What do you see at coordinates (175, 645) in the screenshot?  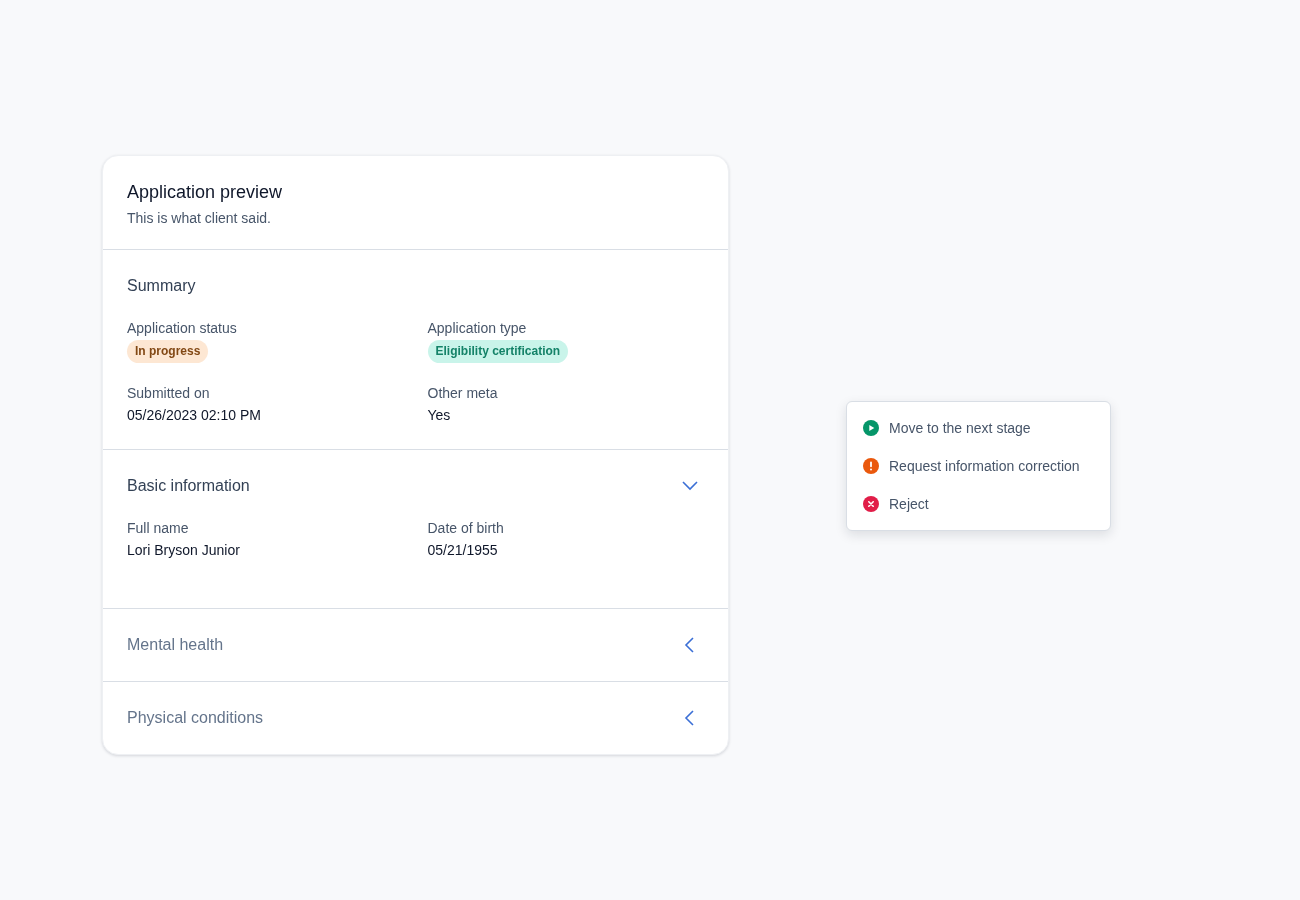 I see `section-title: Mental health` at bounding box center [175, 645].